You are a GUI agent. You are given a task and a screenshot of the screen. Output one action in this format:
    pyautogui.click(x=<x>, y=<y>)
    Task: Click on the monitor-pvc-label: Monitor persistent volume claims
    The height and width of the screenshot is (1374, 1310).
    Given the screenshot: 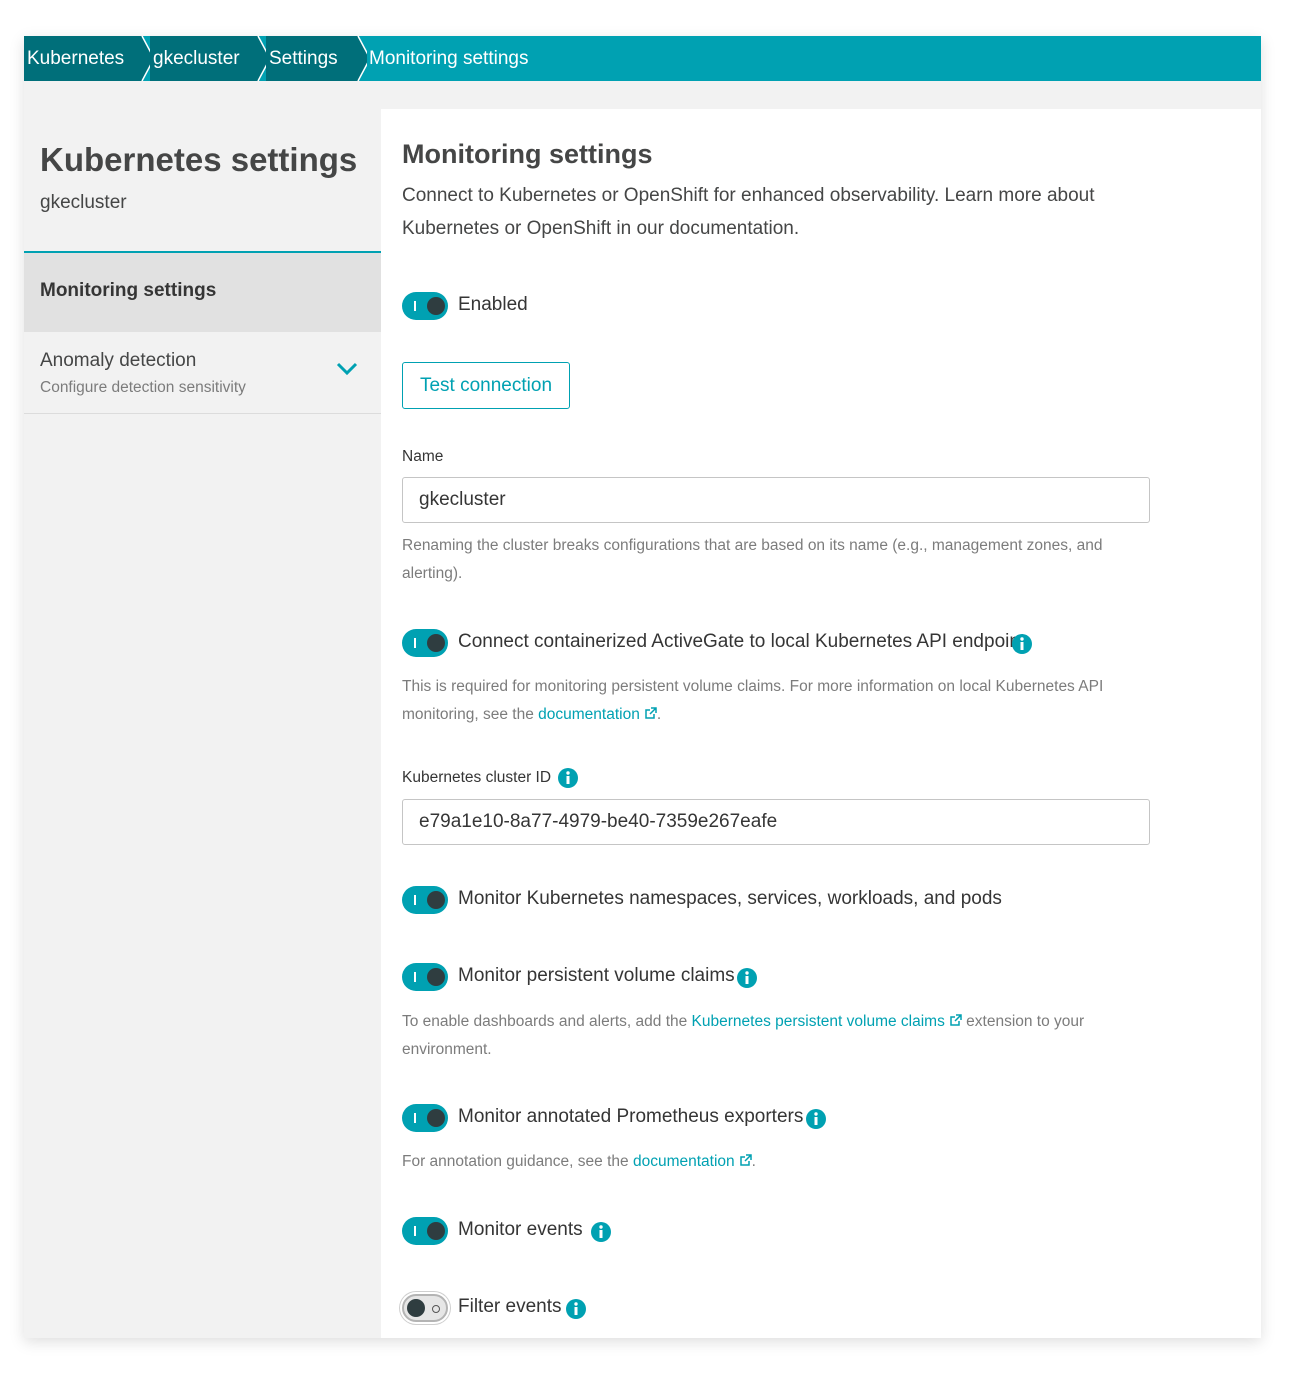 What is the action you would take?
    pyautogui.click(x=596, y=975)
    